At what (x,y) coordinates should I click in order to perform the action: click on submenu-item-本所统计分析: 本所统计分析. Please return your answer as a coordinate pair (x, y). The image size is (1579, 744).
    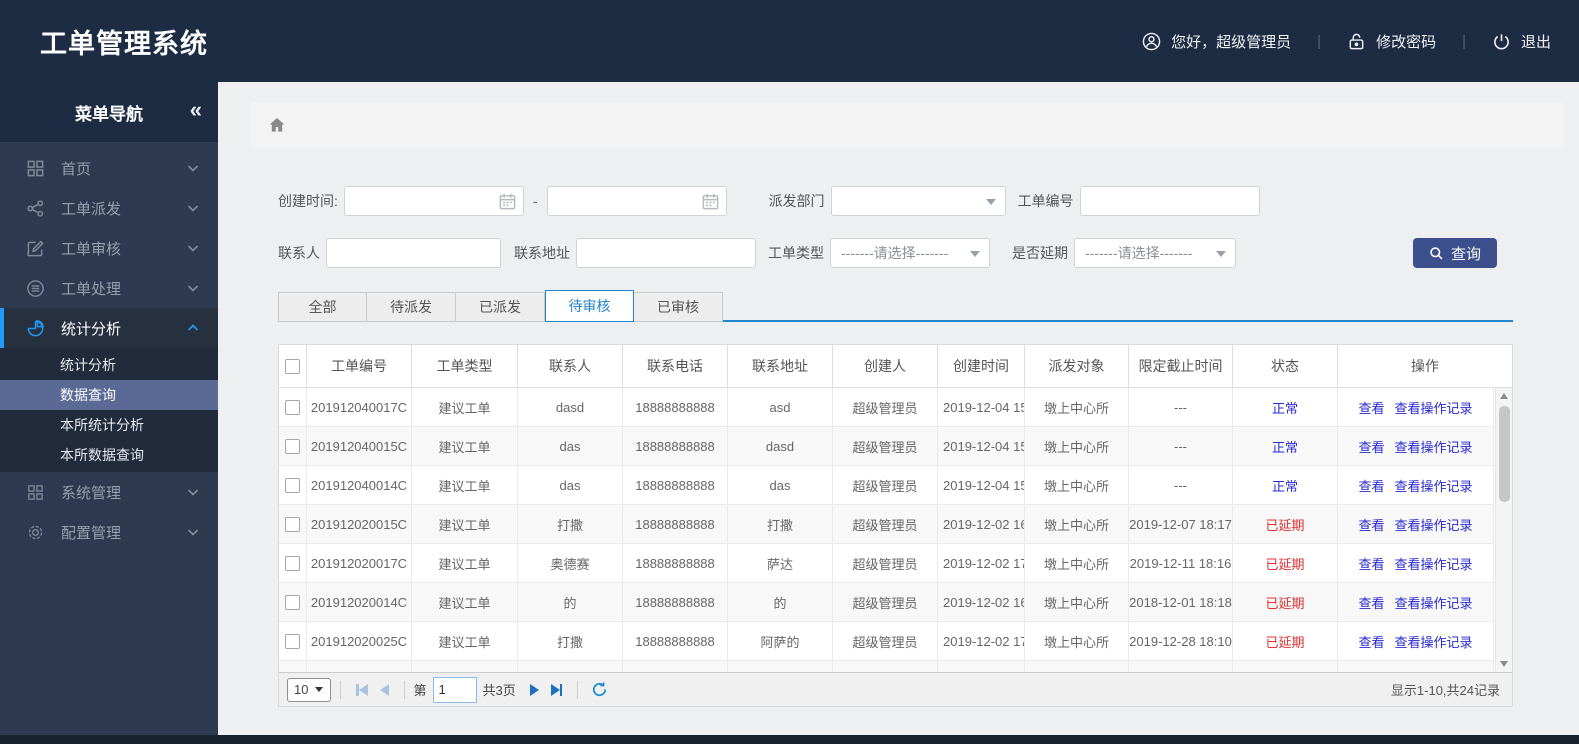
    Looking at the image, I should click on (109, 425).